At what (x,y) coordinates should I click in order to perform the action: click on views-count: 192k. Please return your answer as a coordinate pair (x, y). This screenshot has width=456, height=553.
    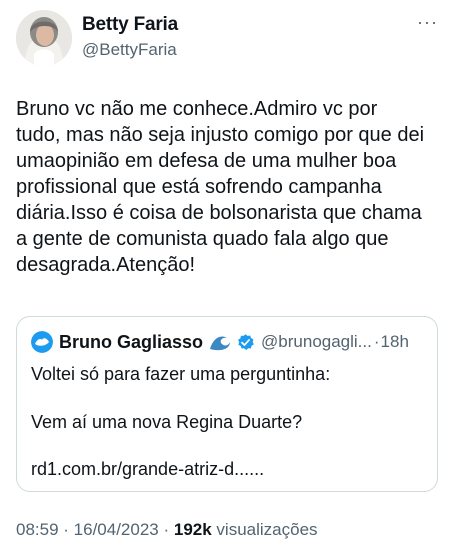
    Looking at the image, I should click on (193, 529).